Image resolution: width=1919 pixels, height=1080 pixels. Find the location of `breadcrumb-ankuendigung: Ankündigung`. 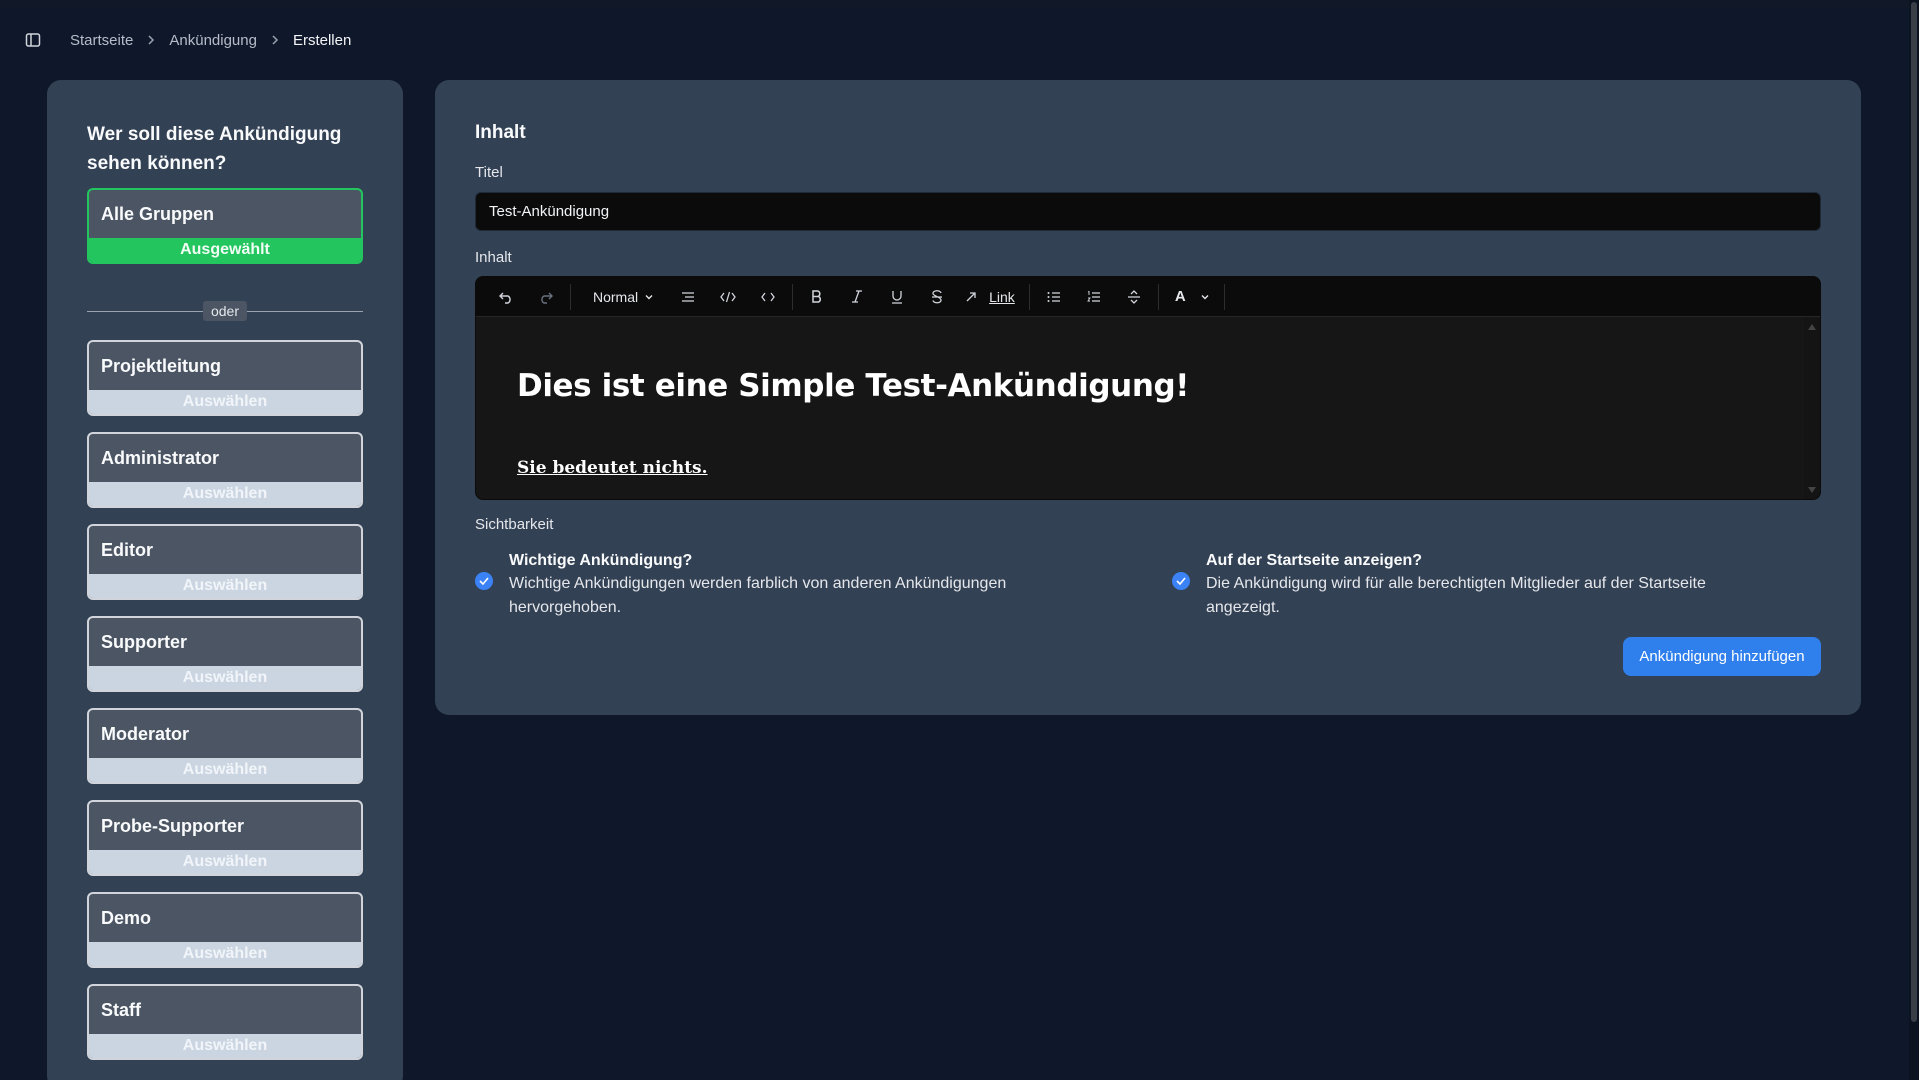

breadcrumb-ankuendigung: Ankündigung is located at coordinates (213, 40).